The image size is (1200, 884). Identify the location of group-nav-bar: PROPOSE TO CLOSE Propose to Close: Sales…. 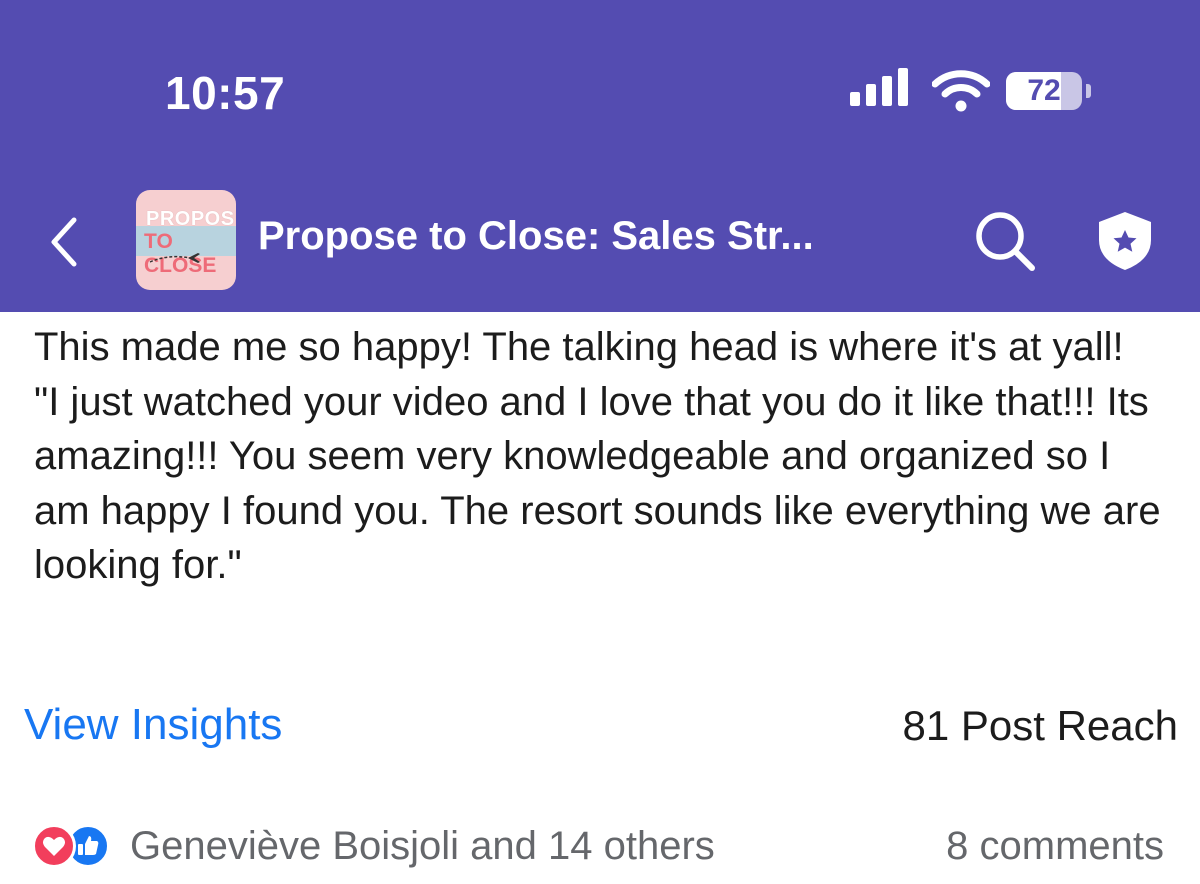
(600, 240).